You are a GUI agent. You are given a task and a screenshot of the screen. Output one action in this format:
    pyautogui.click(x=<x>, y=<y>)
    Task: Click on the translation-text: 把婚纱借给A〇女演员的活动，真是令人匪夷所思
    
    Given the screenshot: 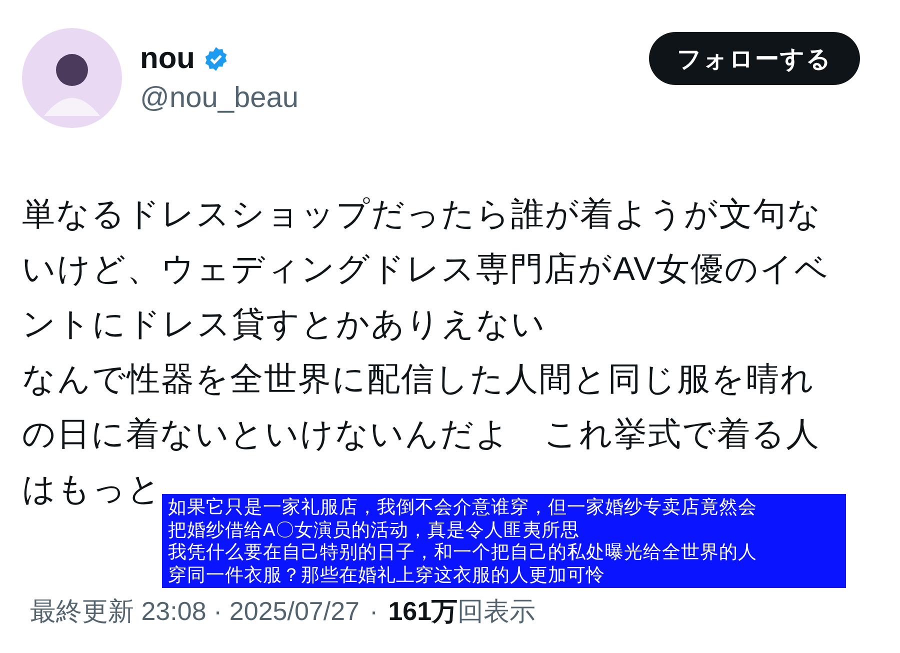 What is the action you would take?
    pyautogui.click(x=374, y=529)
    